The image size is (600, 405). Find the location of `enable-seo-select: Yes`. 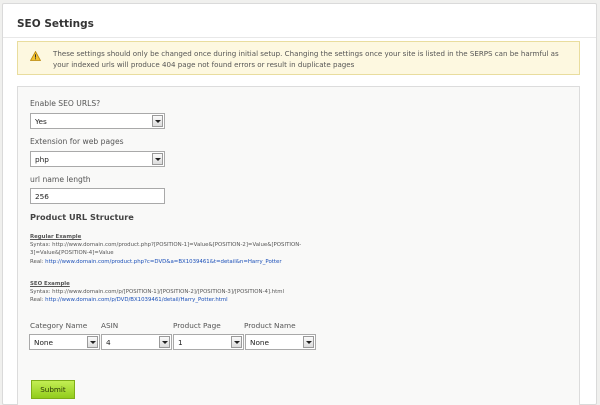

enable-seo-select: Yes is located at coordinates (97, 121).